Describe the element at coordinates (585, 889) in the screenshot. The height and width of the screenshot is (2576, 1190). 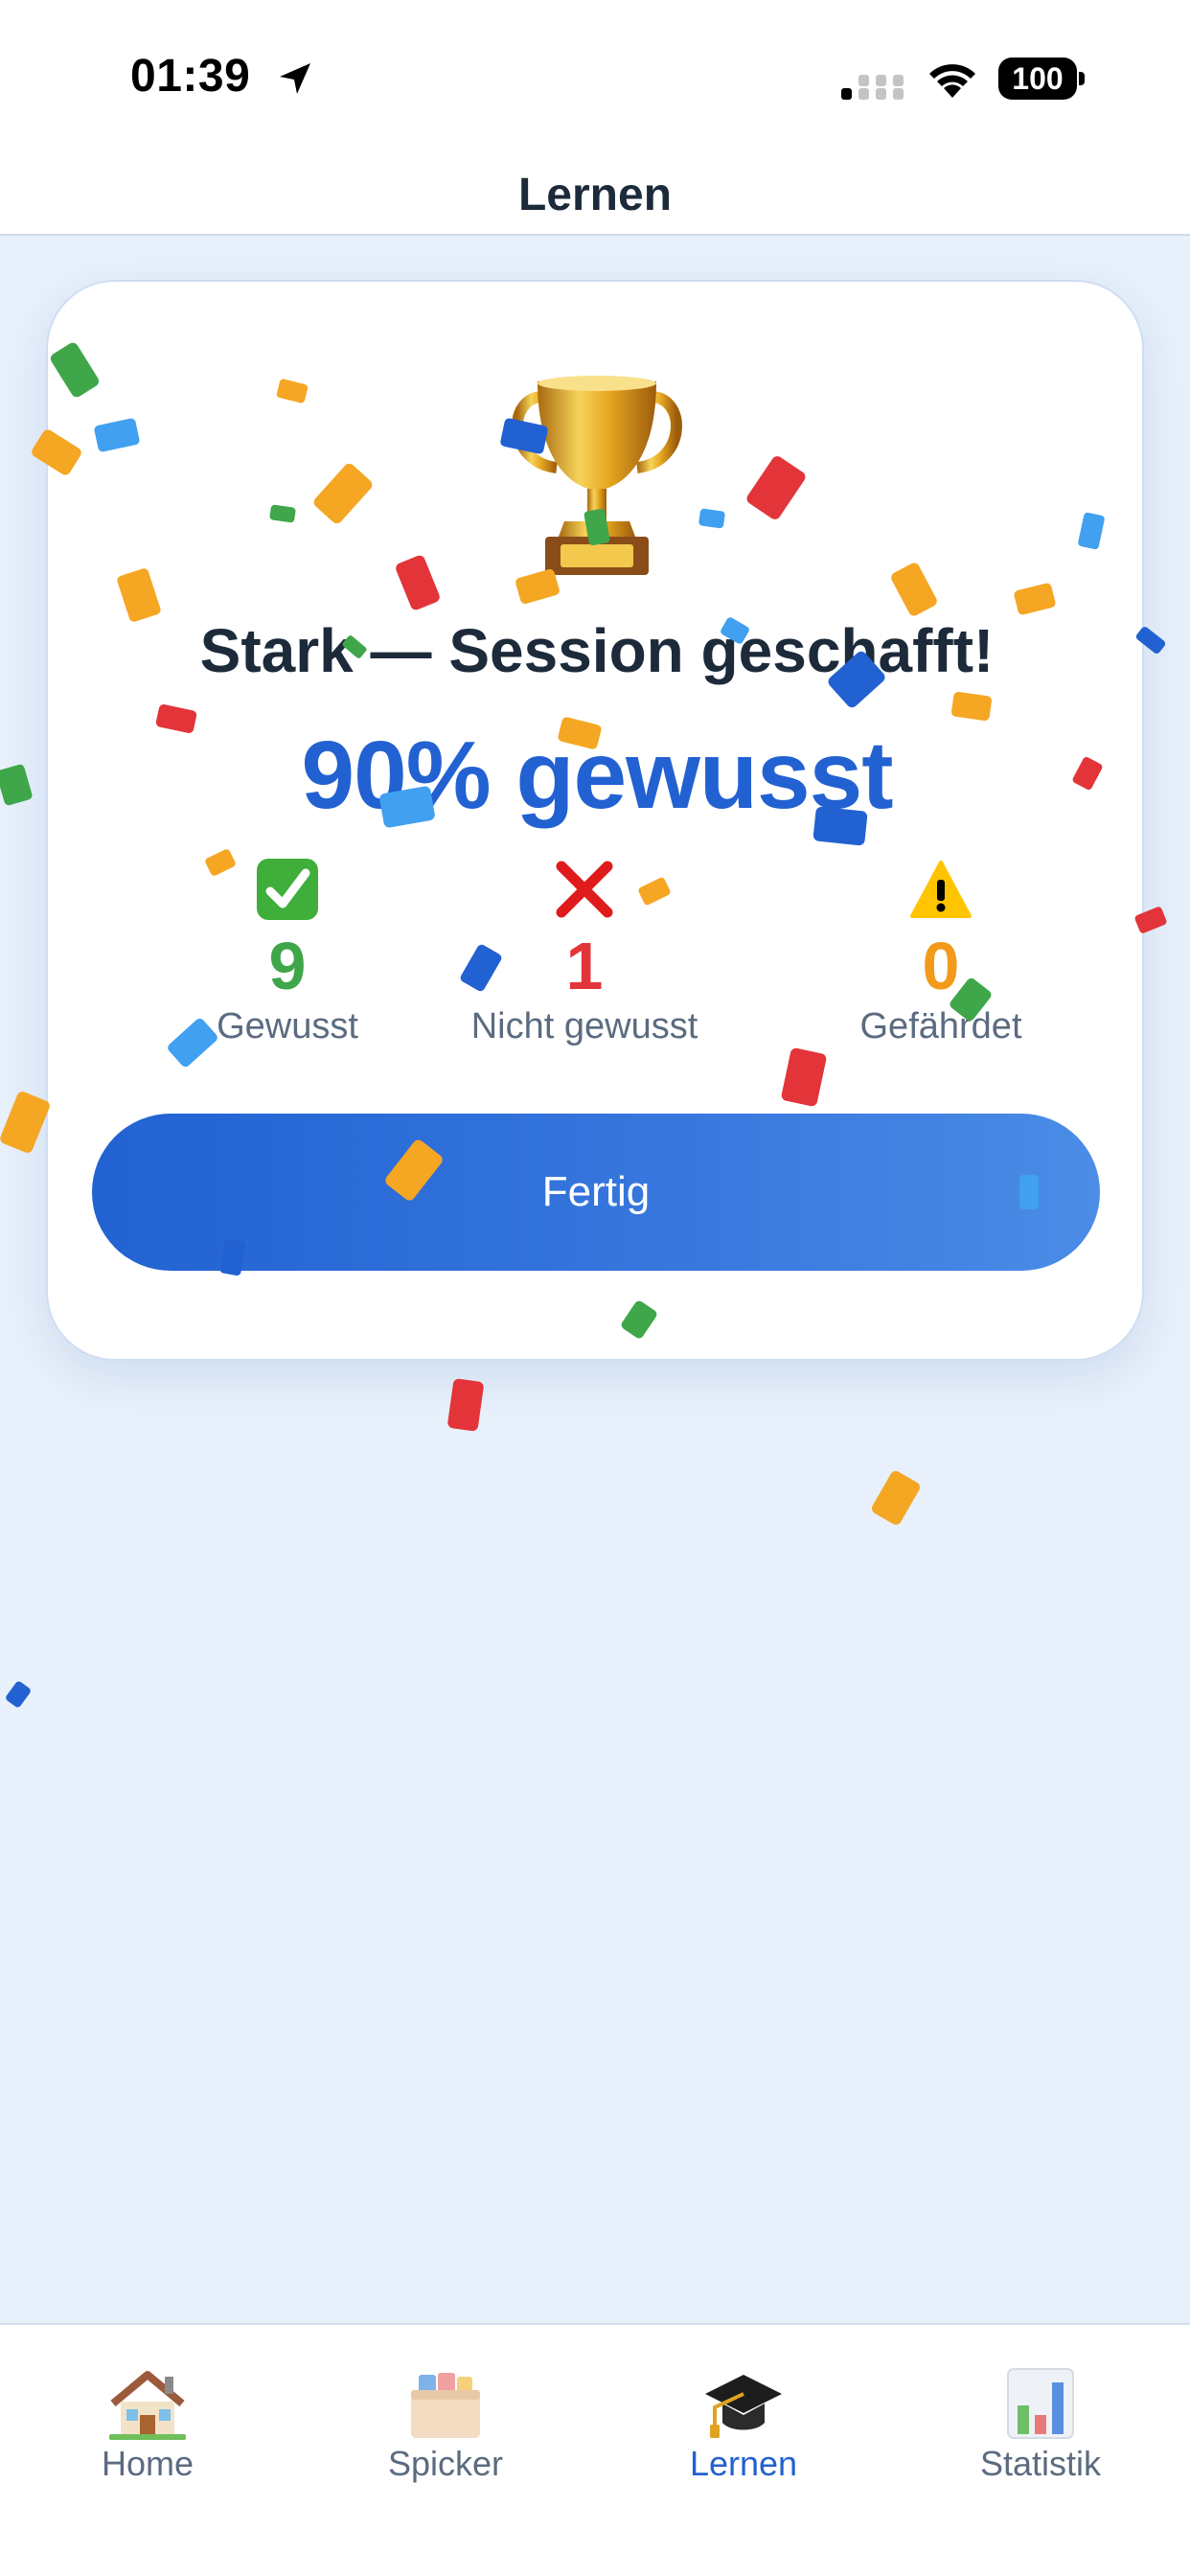
I see `cross-mark-icon` at that location.